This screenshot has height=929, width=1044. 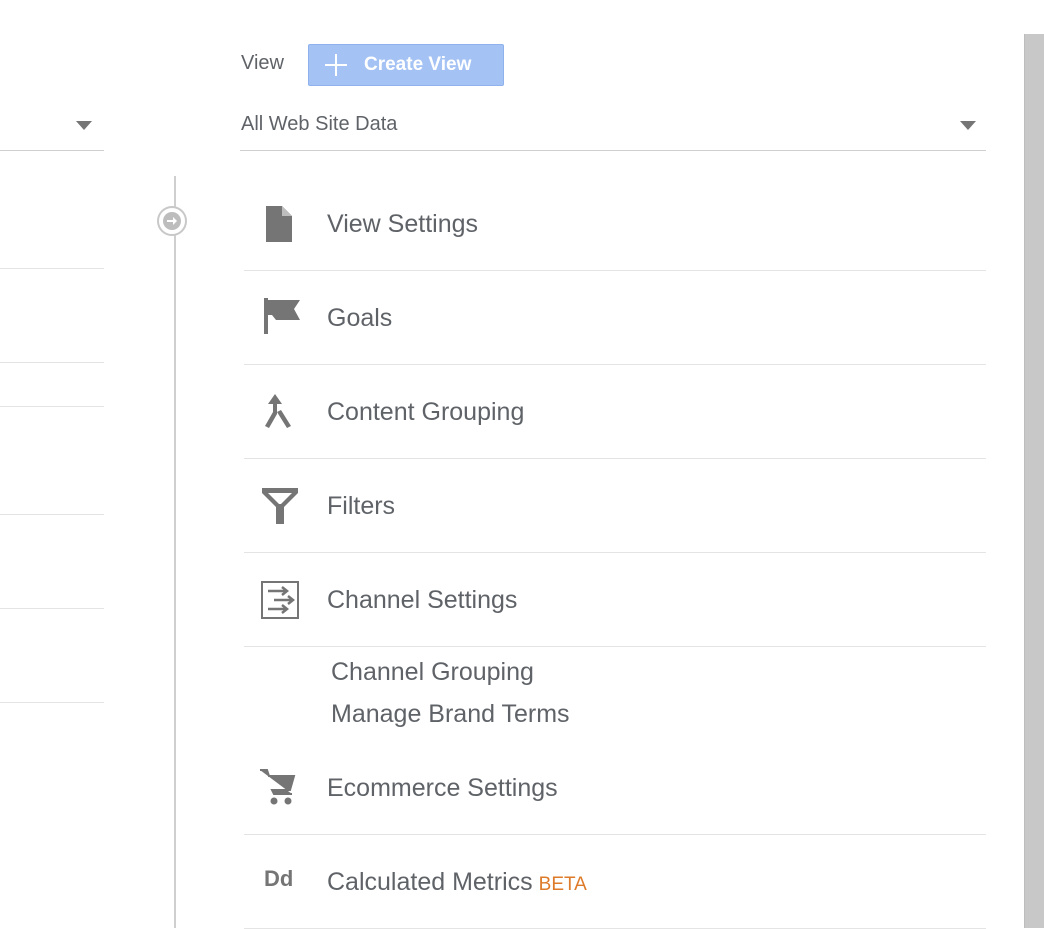 What do you see at coordinates (615, 881) in the screenshot?
I see `menu-item-calculated-metrics: Dd Calculated Metrics BETA` at bounding box center [615, 881].